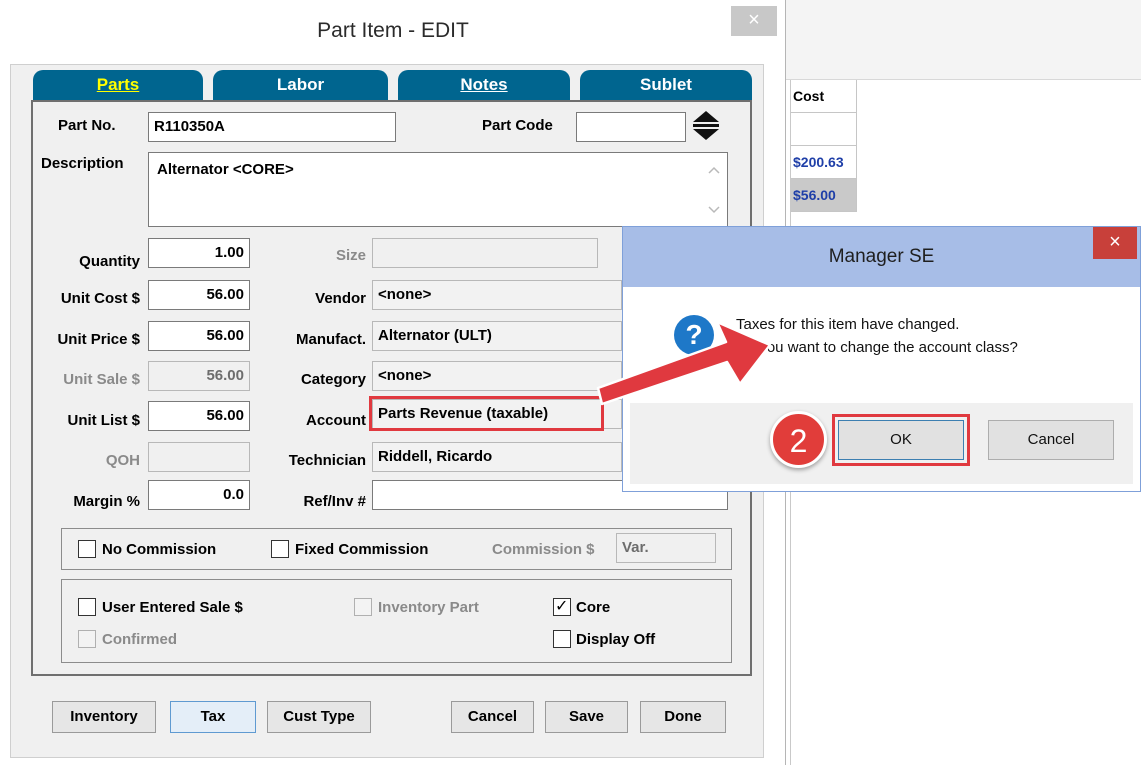 Image resolution: width=1141 pixels, height=765 pixels. I want to click on unit-list-field: 56.00, so click(199, 416).